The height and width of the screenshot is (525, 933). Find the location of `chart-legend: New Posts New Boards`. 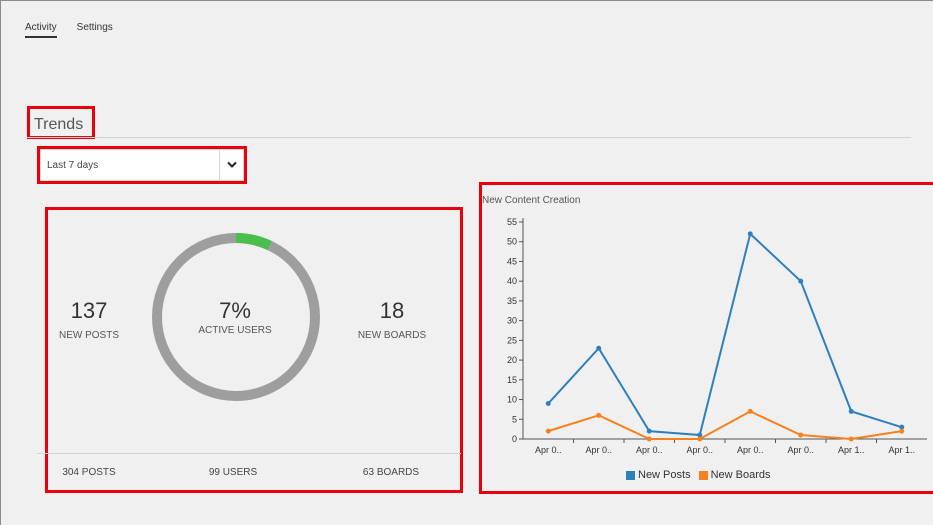

chart-legend: New Posts New Boards is located at coordinates (698, 475).